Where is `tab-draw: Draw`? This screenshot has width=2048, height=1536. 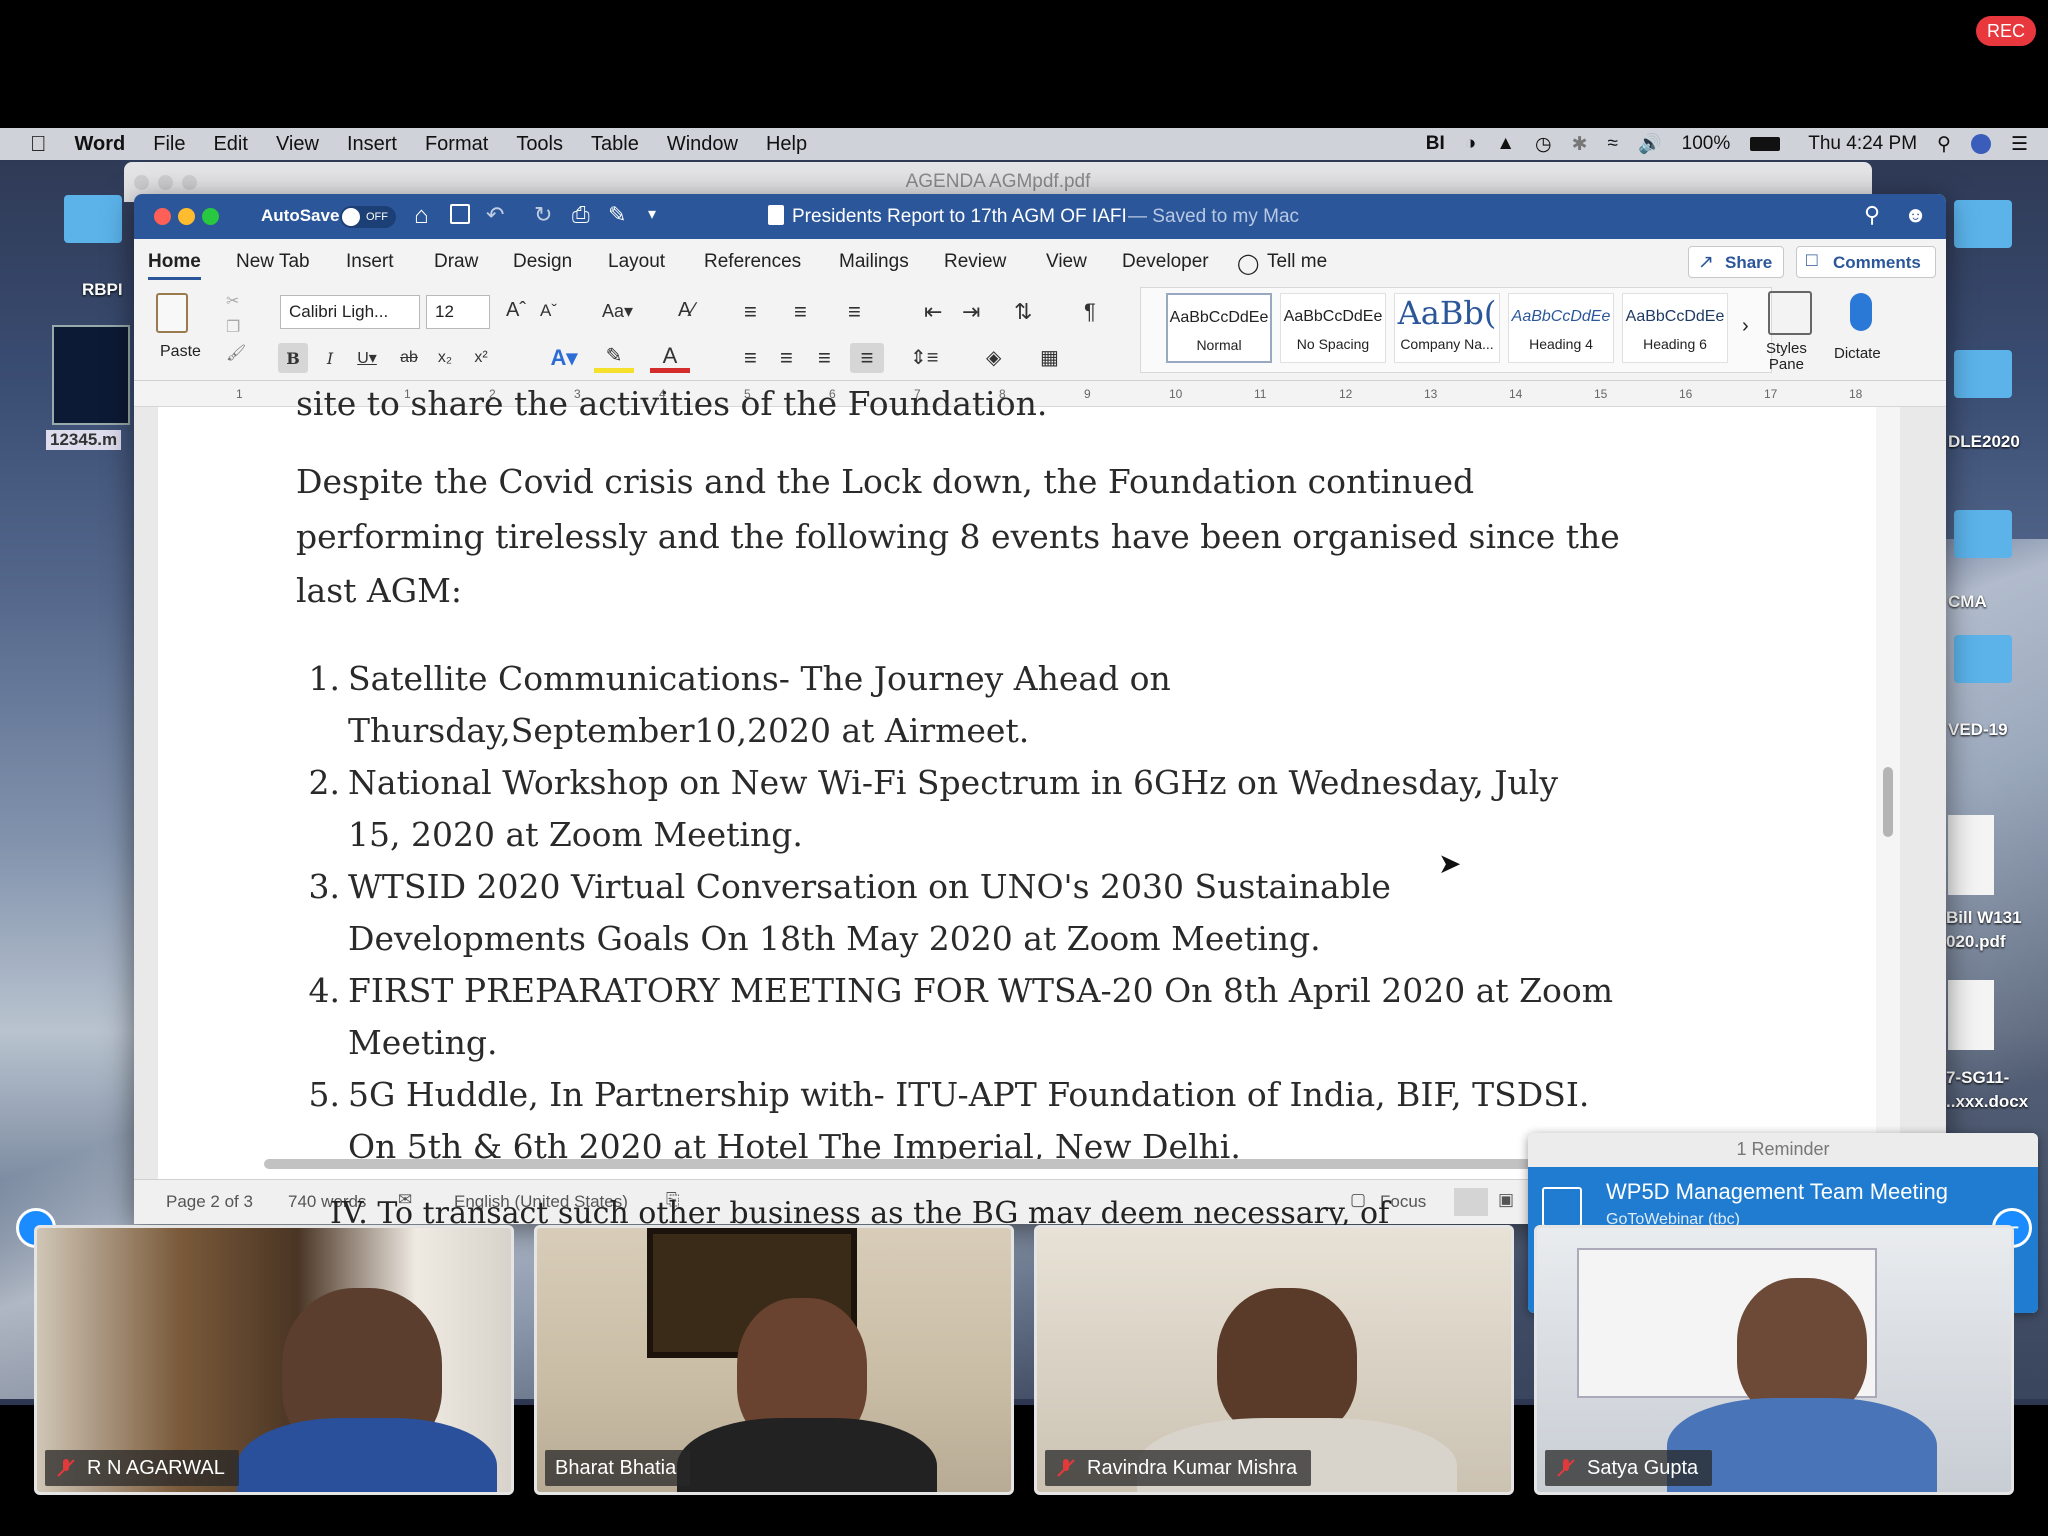
tab-draw: Draw is located at coordinates (456, 262).